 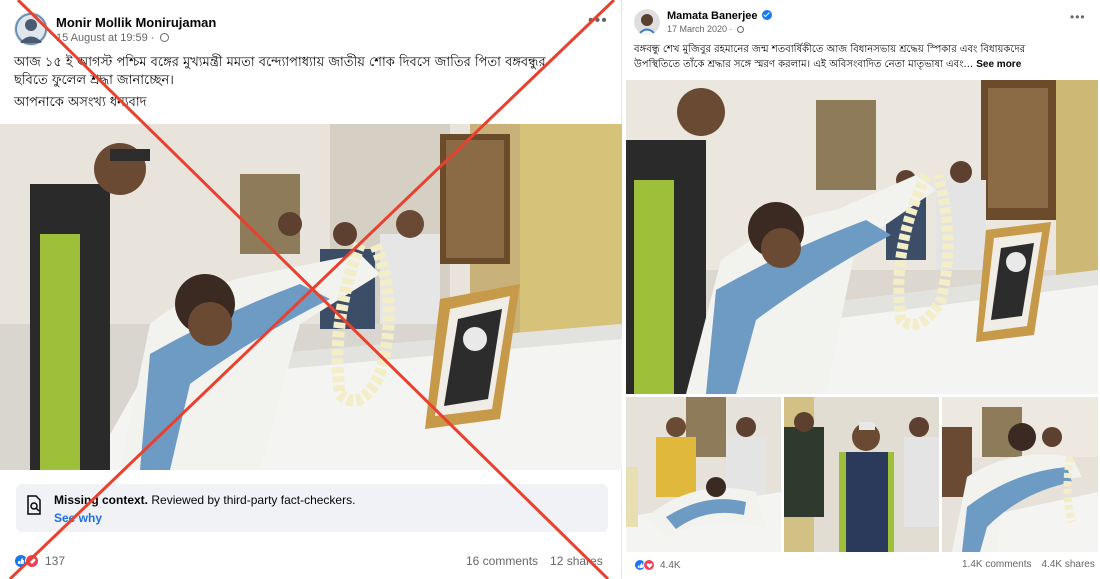 What do you see at coordinates (252, 500) in the screenshot?
I see `fact-check-description: Reviewed by third-party fact-checkers.` at bounding box center [252, 500].